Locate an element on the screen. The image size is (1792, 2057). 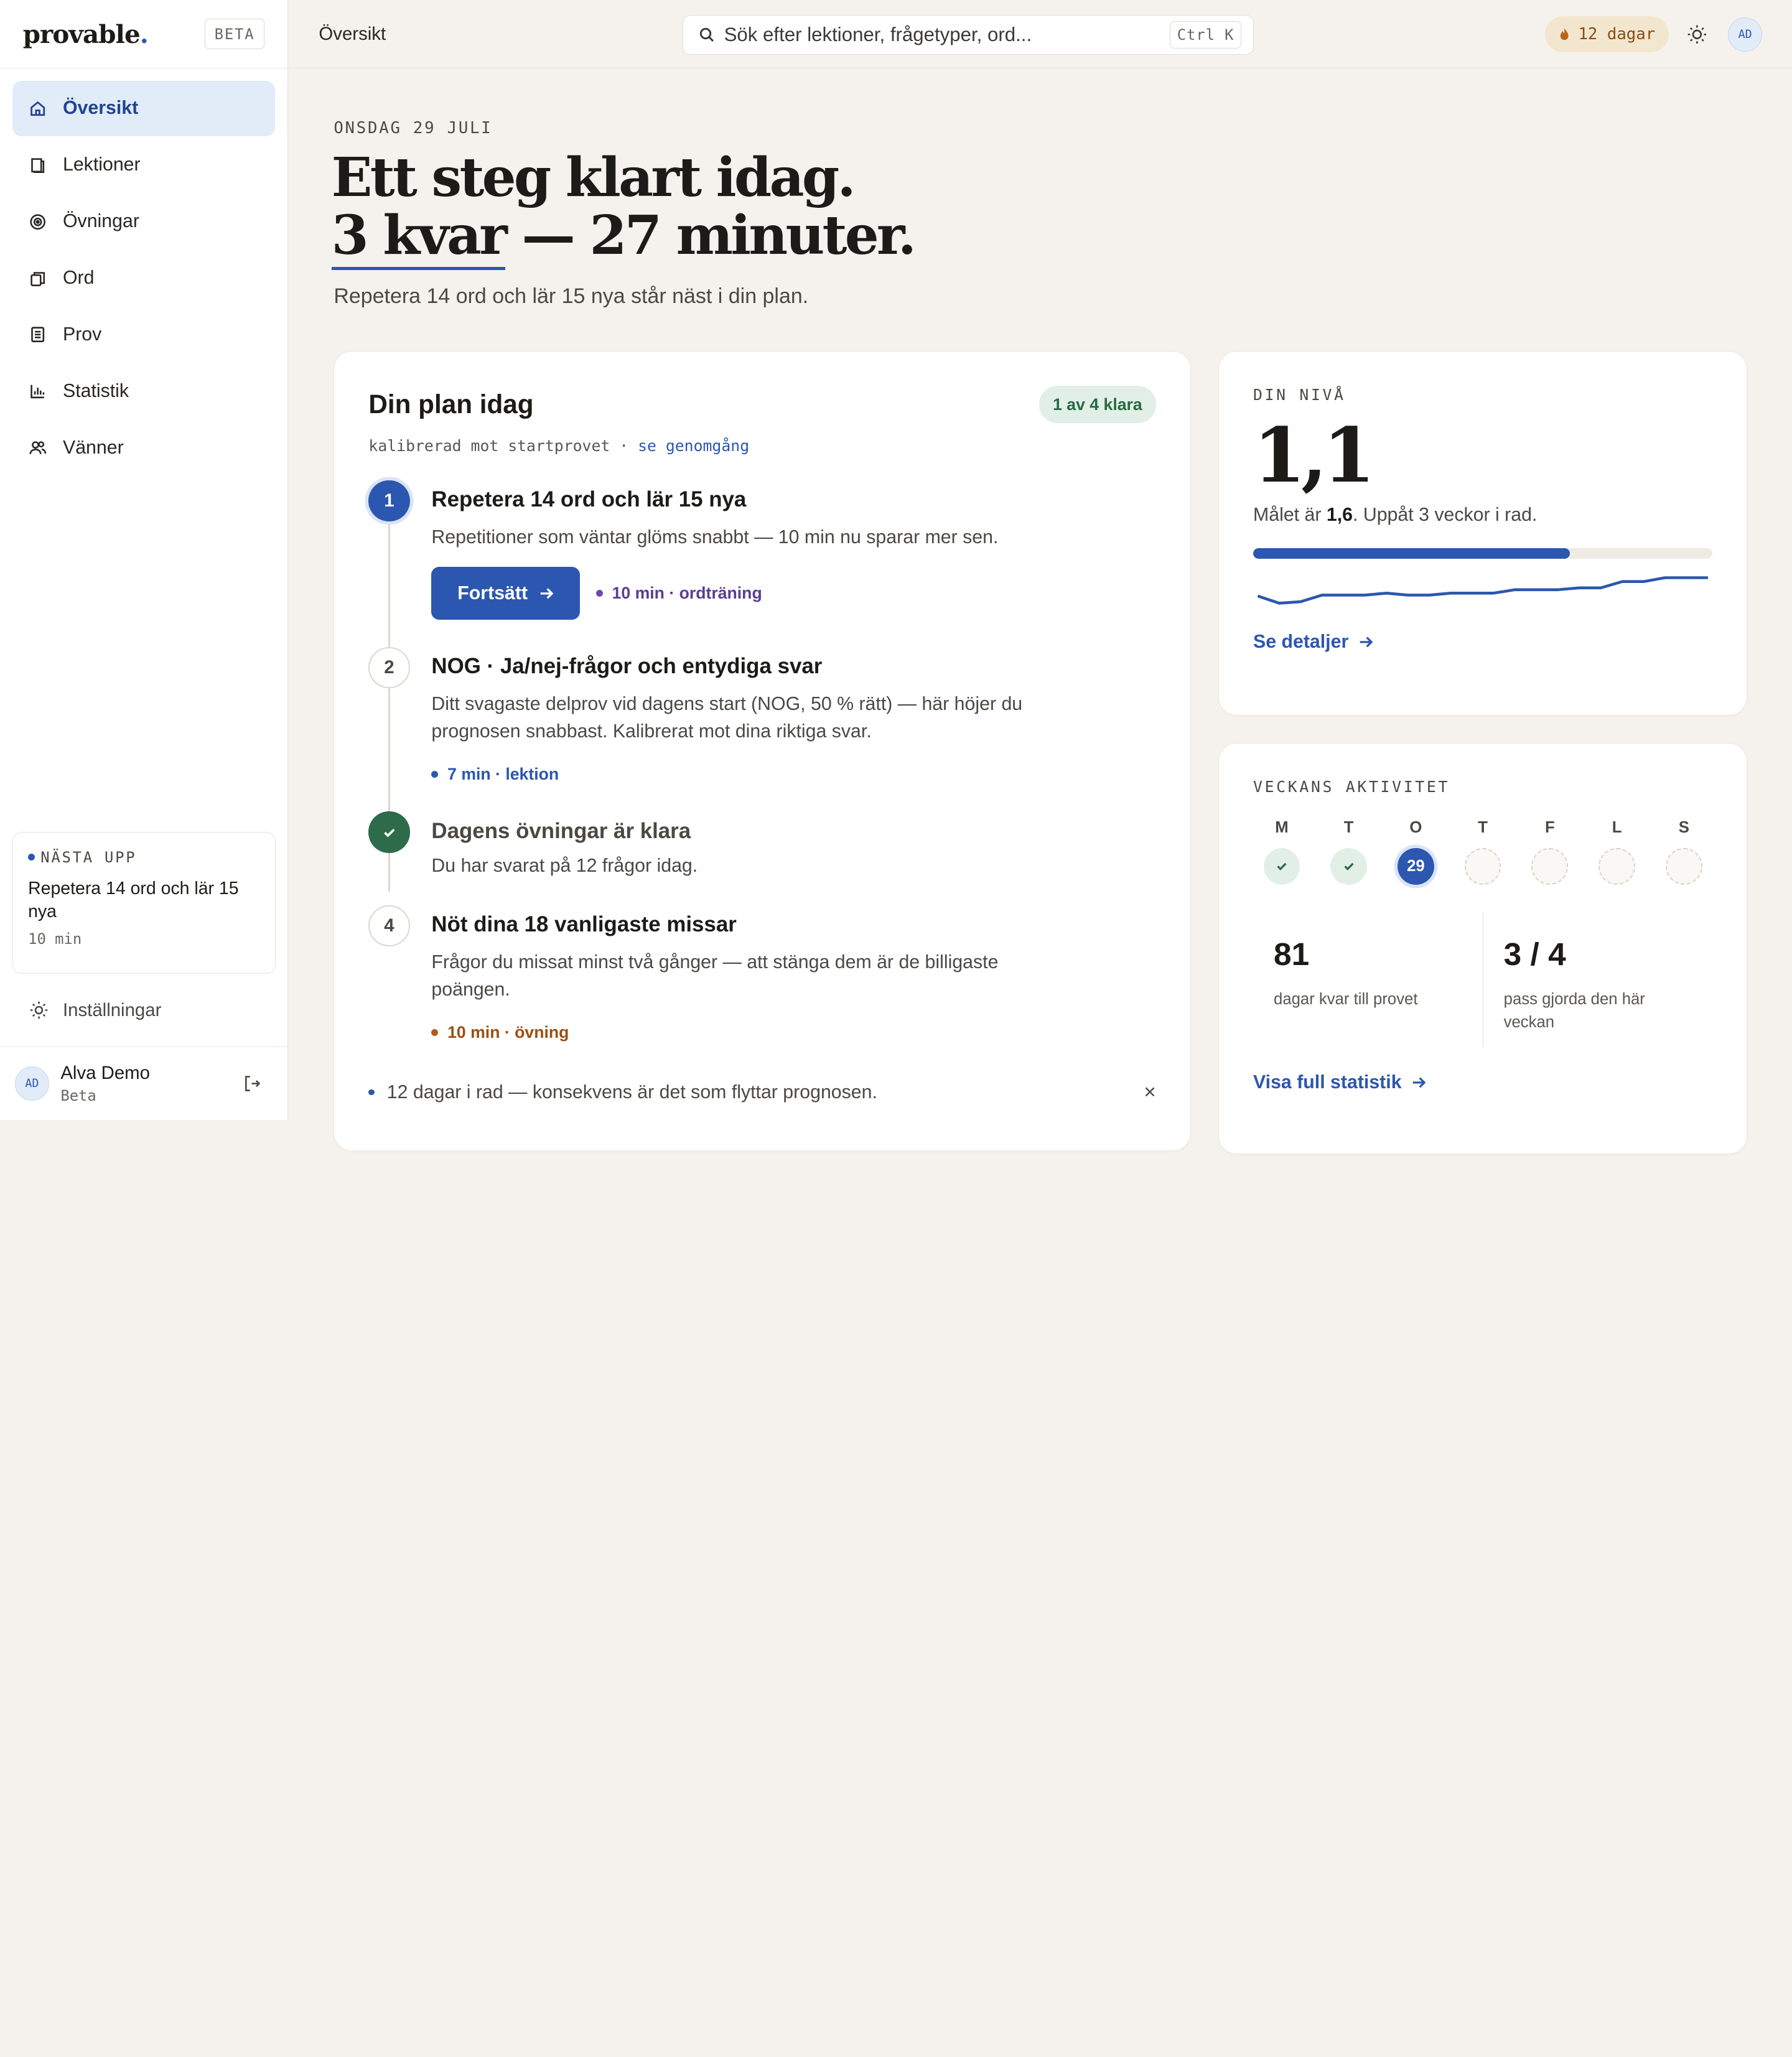
user-profile: AD Alva Demo Beta is located at coordinates (144, 1083).